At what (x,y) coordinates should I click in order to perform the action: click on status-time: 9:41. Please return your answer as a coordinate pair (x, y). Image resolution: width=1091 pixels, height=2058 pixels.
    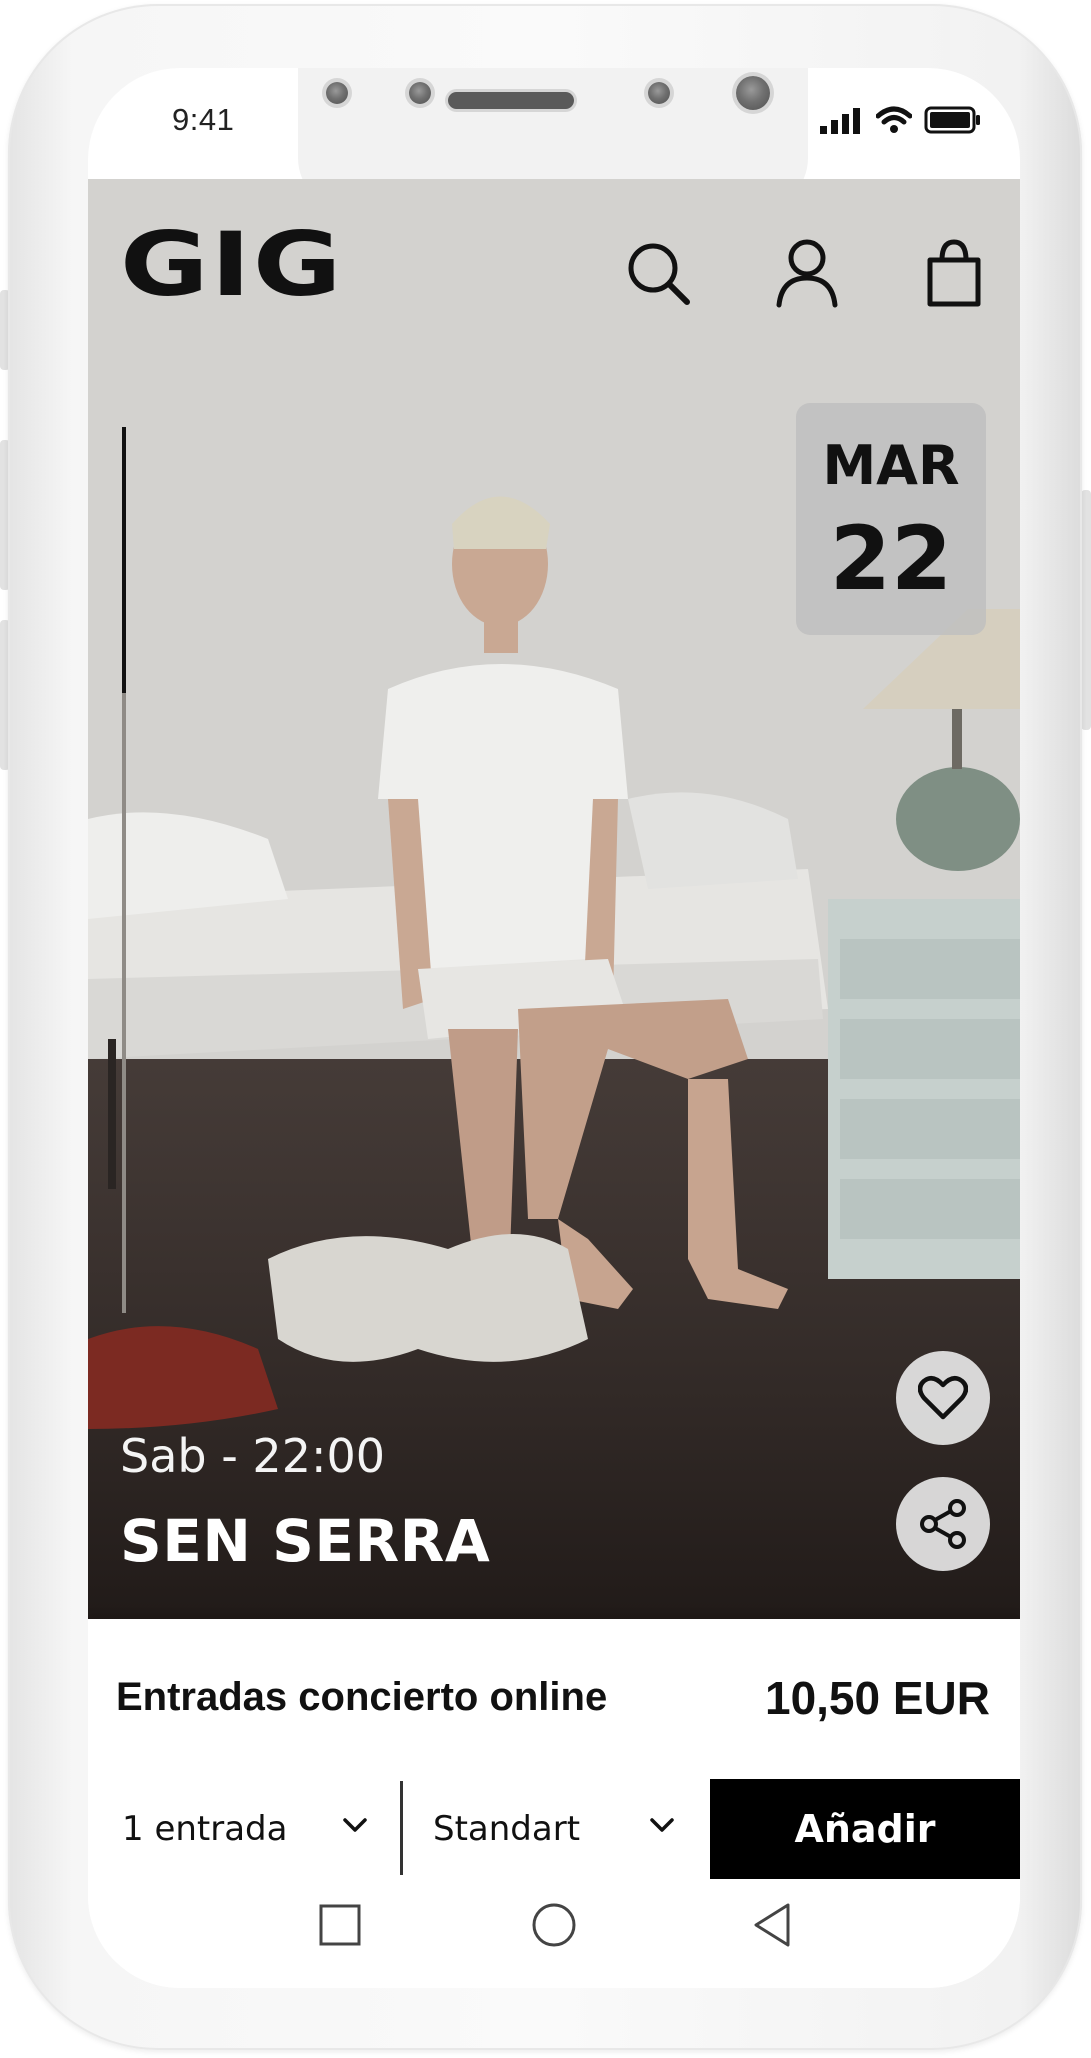
    Looking at the image, I should click on (203, 119).